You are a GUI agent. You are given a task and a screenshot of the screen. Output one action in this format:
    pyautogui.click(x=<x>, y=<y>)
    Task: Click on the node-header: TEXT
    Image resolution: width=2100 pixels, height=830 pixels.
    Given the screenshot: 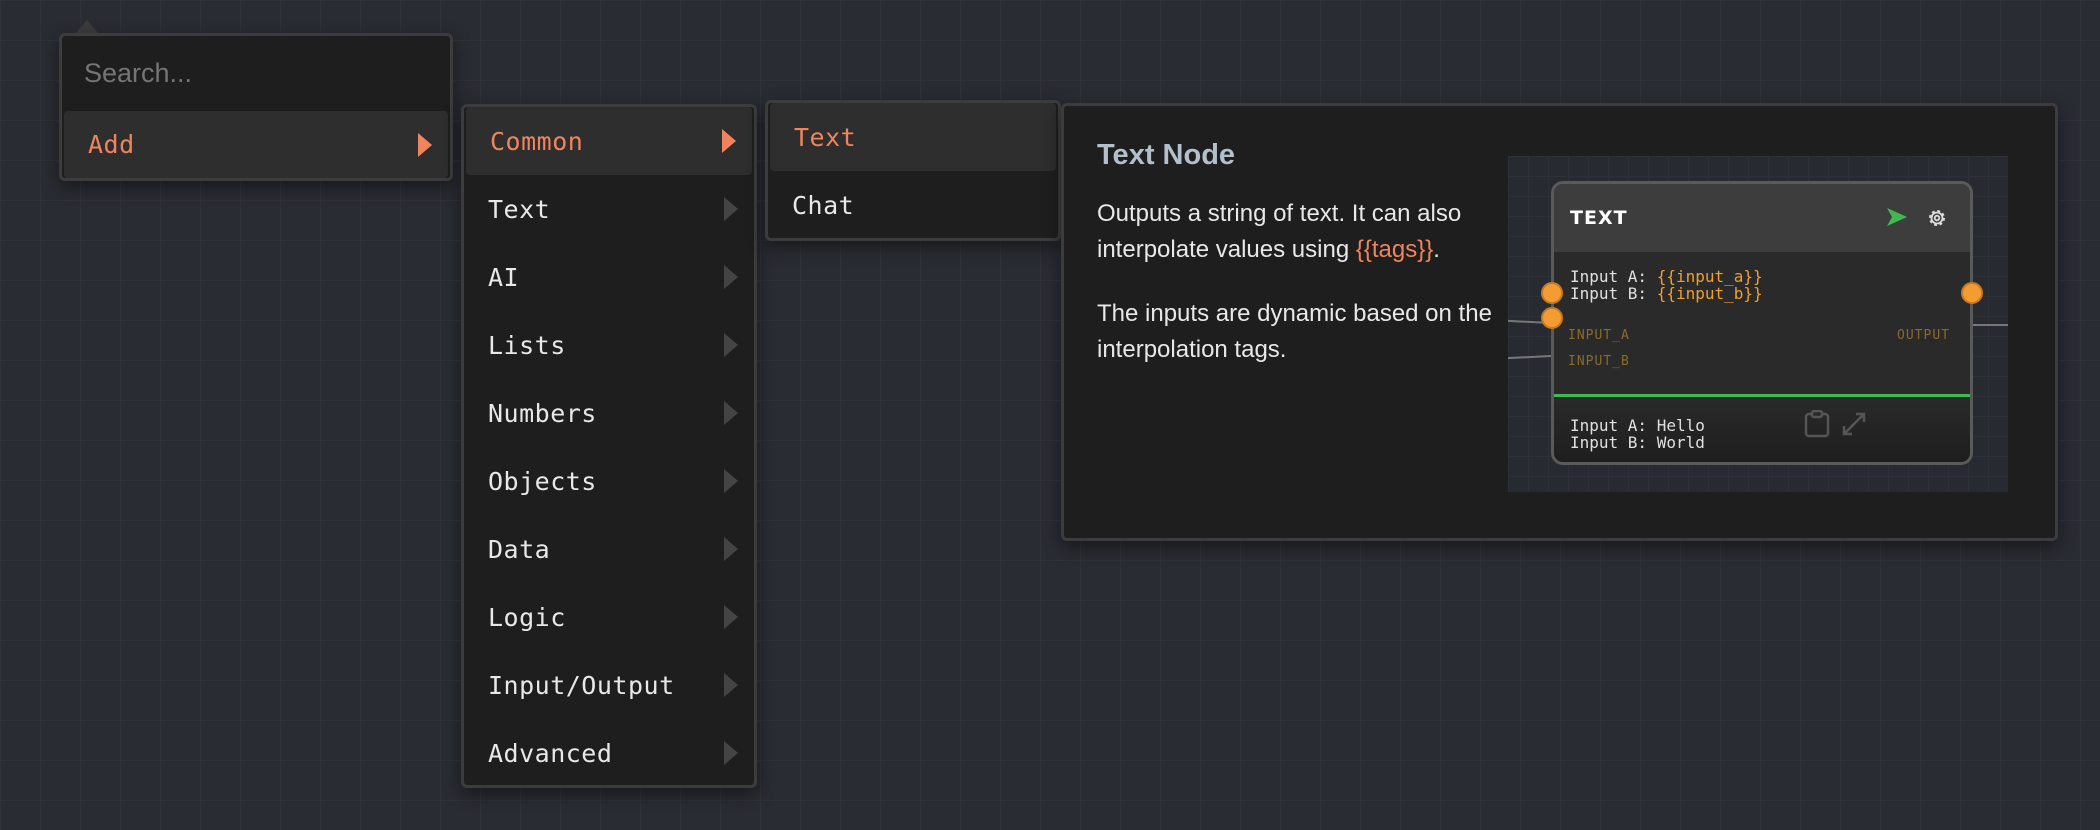 What is the action you would take?
    pyautogui.click(x=1762, y=218)
    